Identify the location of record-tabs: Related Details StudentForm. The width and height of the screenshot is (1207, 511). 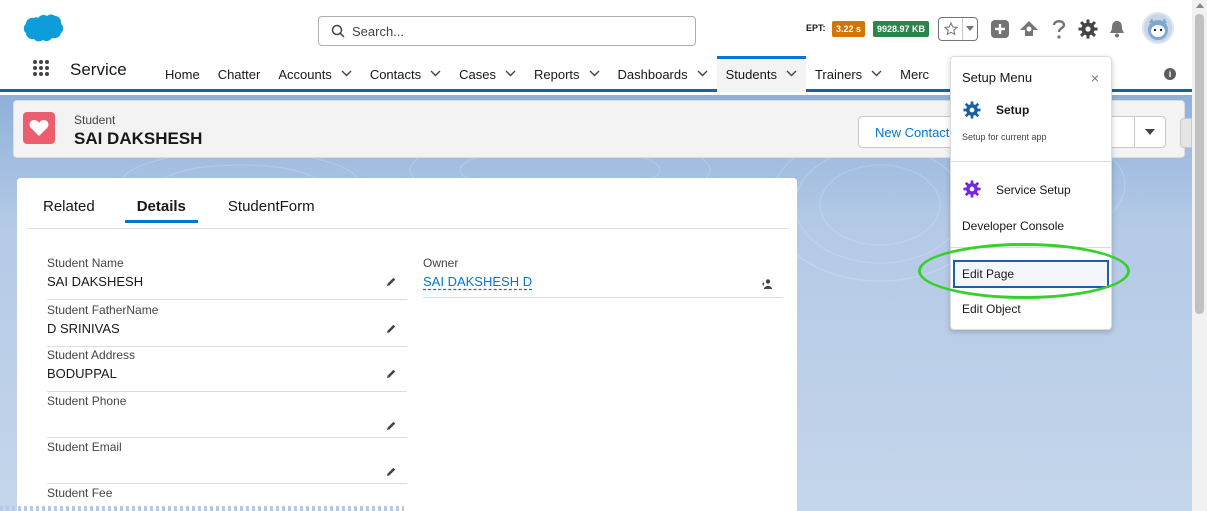
(200, 210).